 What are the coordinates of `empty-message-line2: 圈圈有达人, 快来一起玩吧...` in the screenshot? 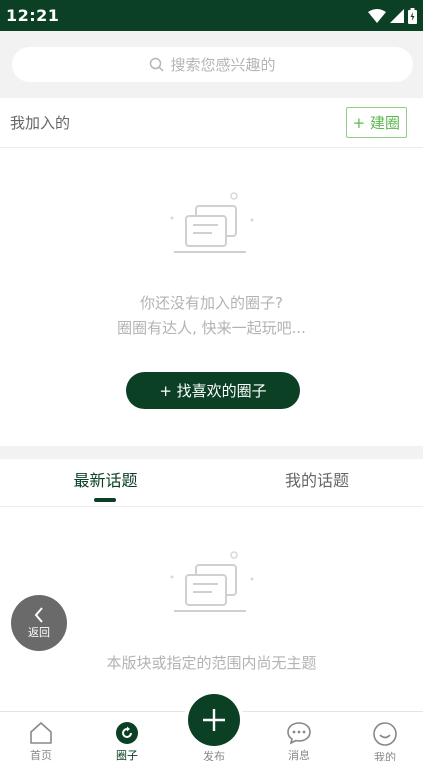 It's located at (211, 328).